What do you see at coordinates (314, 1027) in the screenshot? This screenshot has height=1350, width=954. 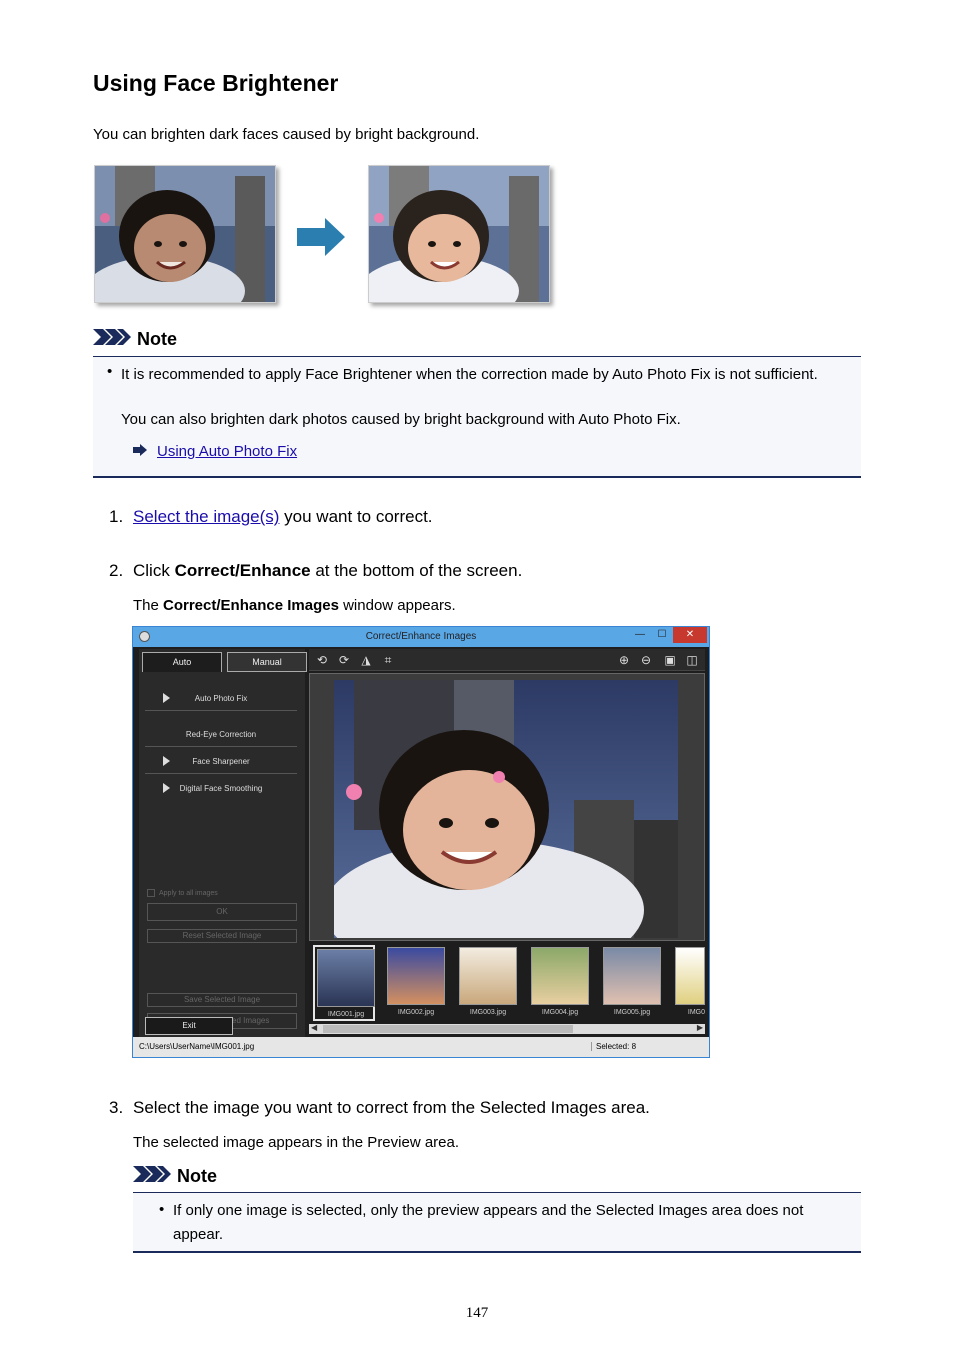 I see `scroll-left-icon: ◀` at bounding box center [314, 1027].